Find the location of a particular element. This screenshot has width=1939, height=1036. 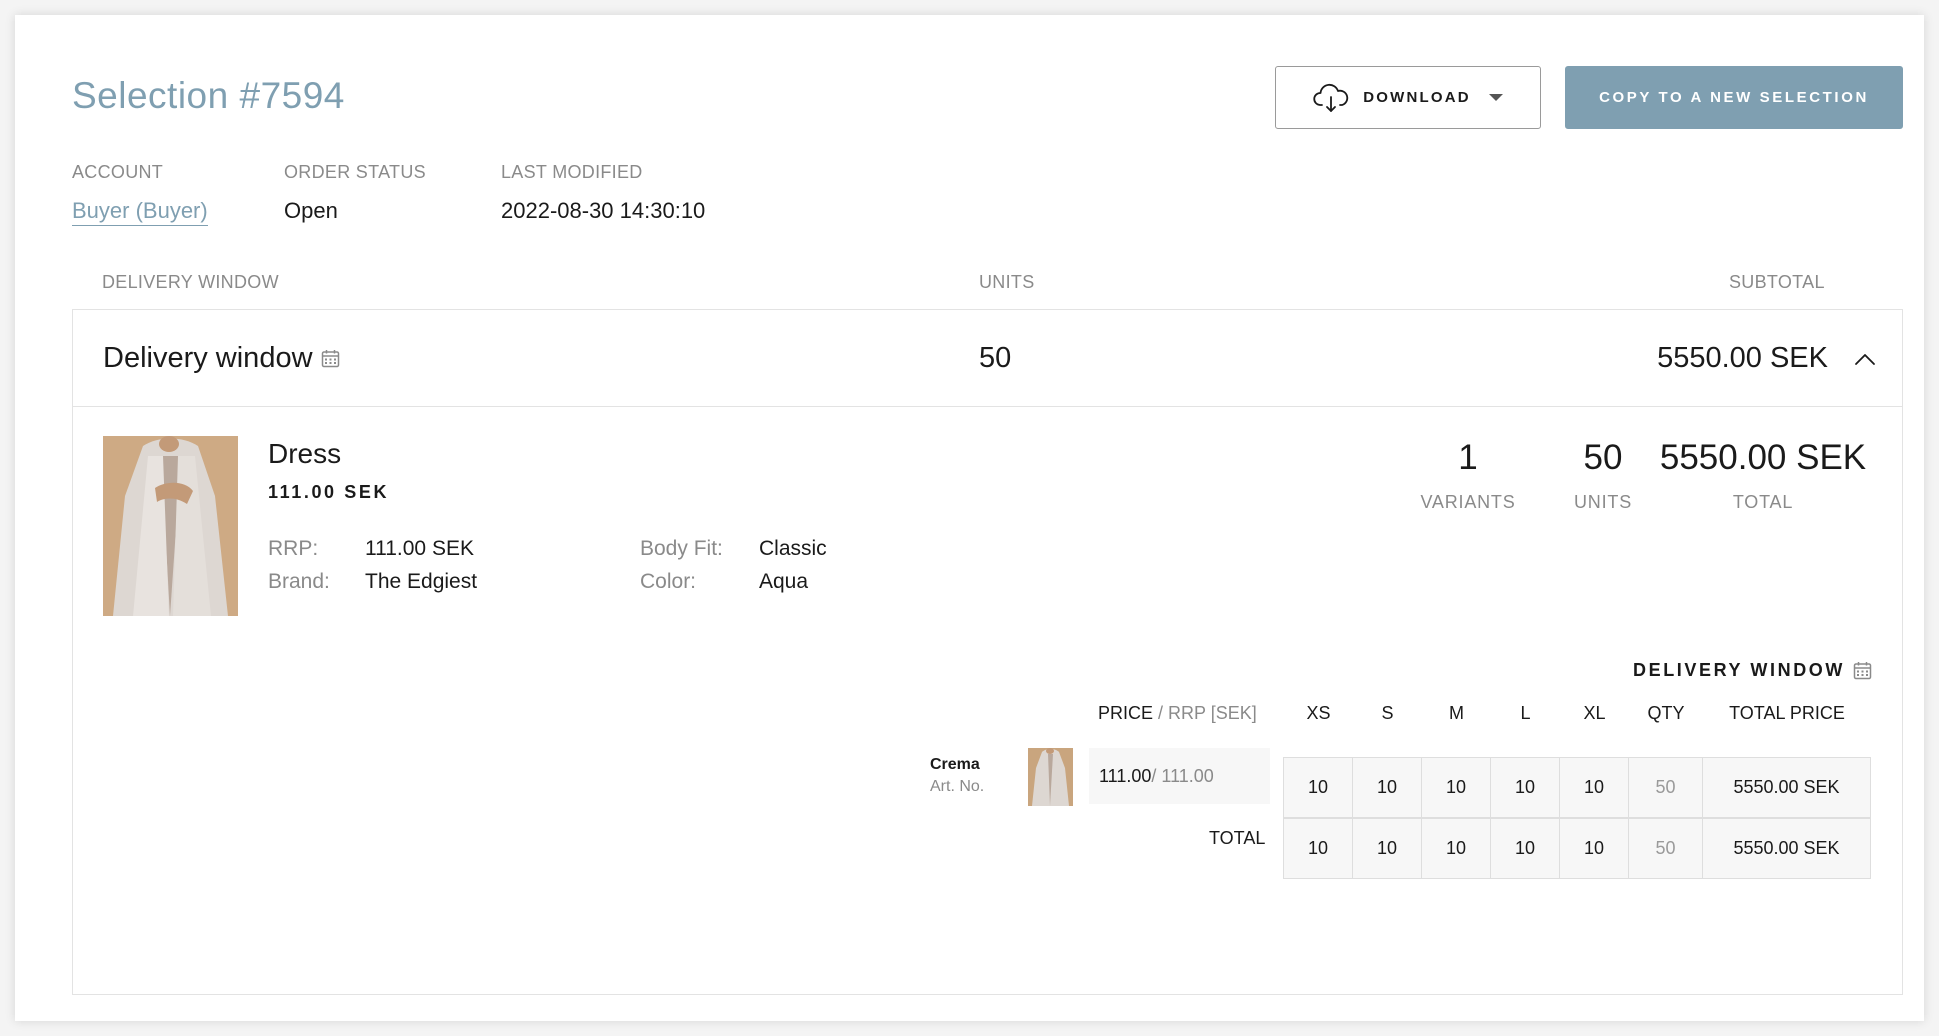

qty-cell-xs: 10 is located at coordinates (1318, 787).